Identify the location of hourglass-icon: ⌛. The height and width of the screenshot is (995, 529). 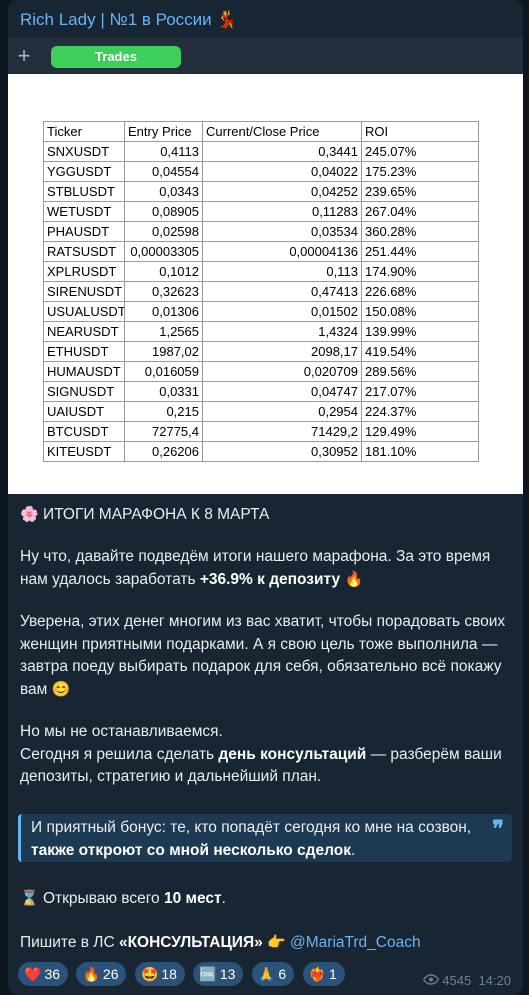
(29, 898).